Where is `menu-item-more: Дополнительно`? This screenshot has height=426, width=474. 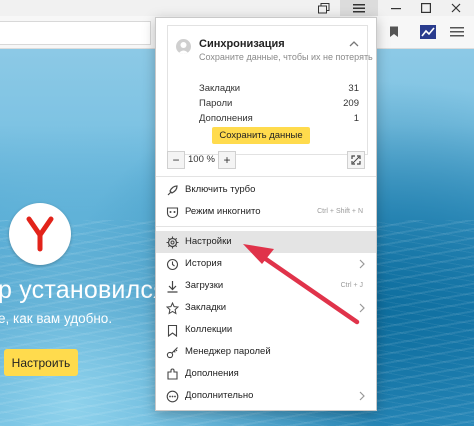 menu-item-more: Дополнительно is located at coordinates (266, 396).